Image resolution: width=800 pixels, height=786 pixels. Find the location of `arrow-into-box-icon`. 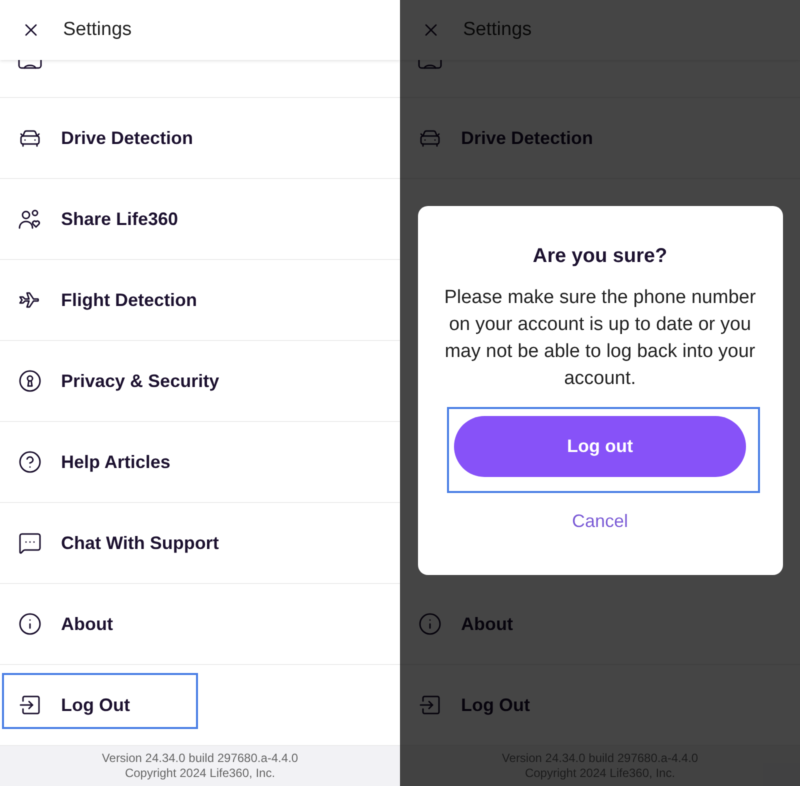

arrow-into-box-icon is located at coordinates (30, 705).